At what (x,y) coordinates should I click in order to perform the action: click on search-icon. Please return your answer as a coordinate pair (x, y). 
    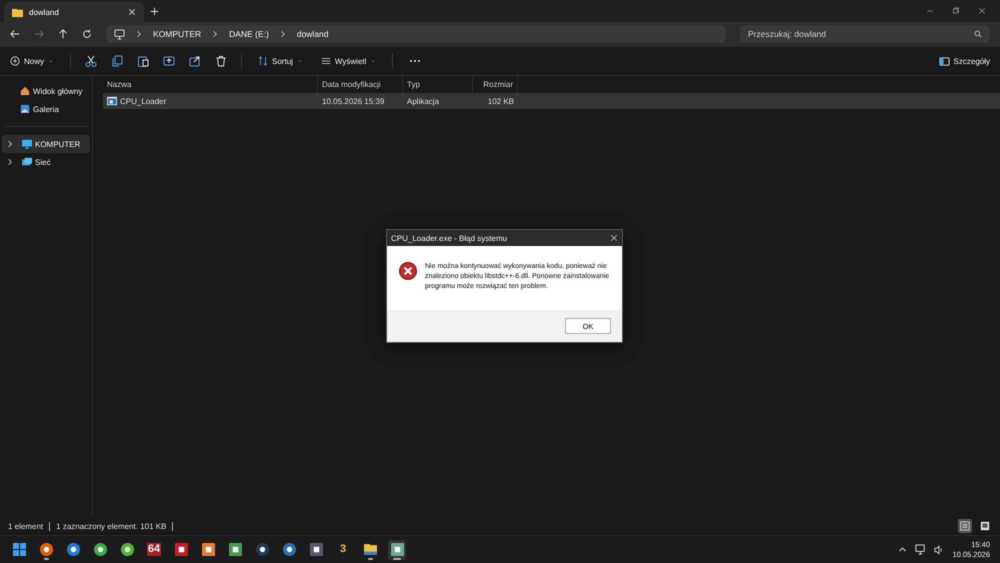
    Looking at the image, I should click on (978, 34).